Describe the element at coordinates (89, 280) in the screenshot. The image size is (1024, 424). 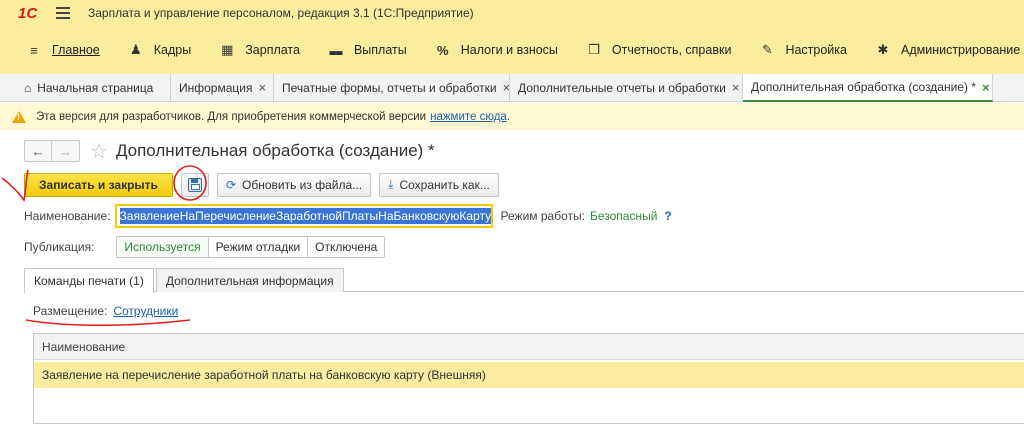
I see `tab-print-commands: Команды печати (1)` at that location.